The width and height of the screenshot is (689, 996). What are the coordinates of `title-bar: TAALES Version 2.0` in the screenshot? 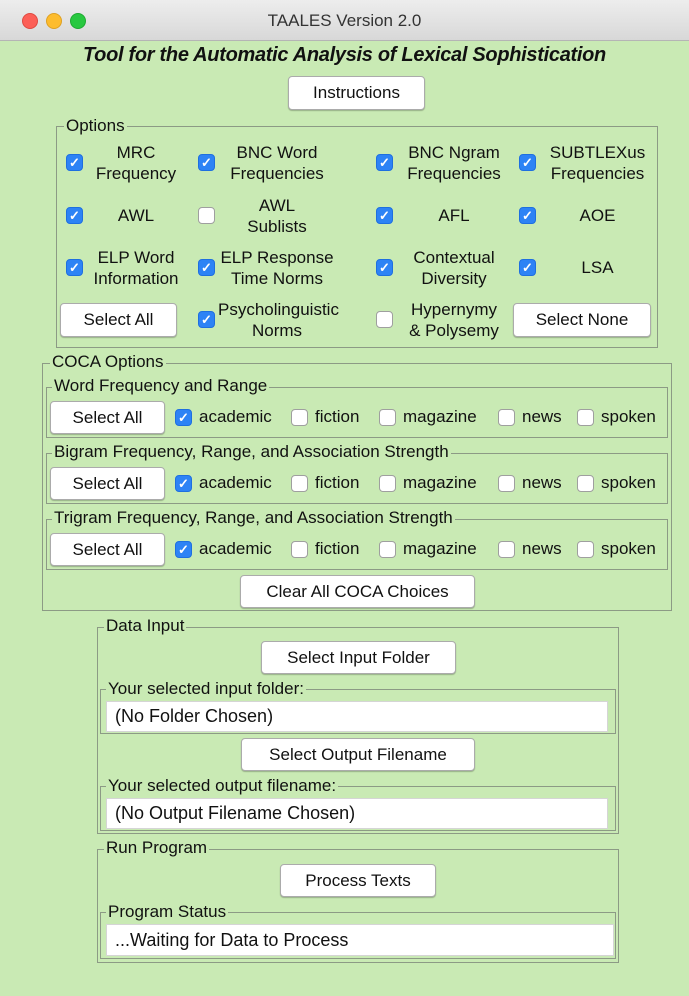 It's located at (344, 20).